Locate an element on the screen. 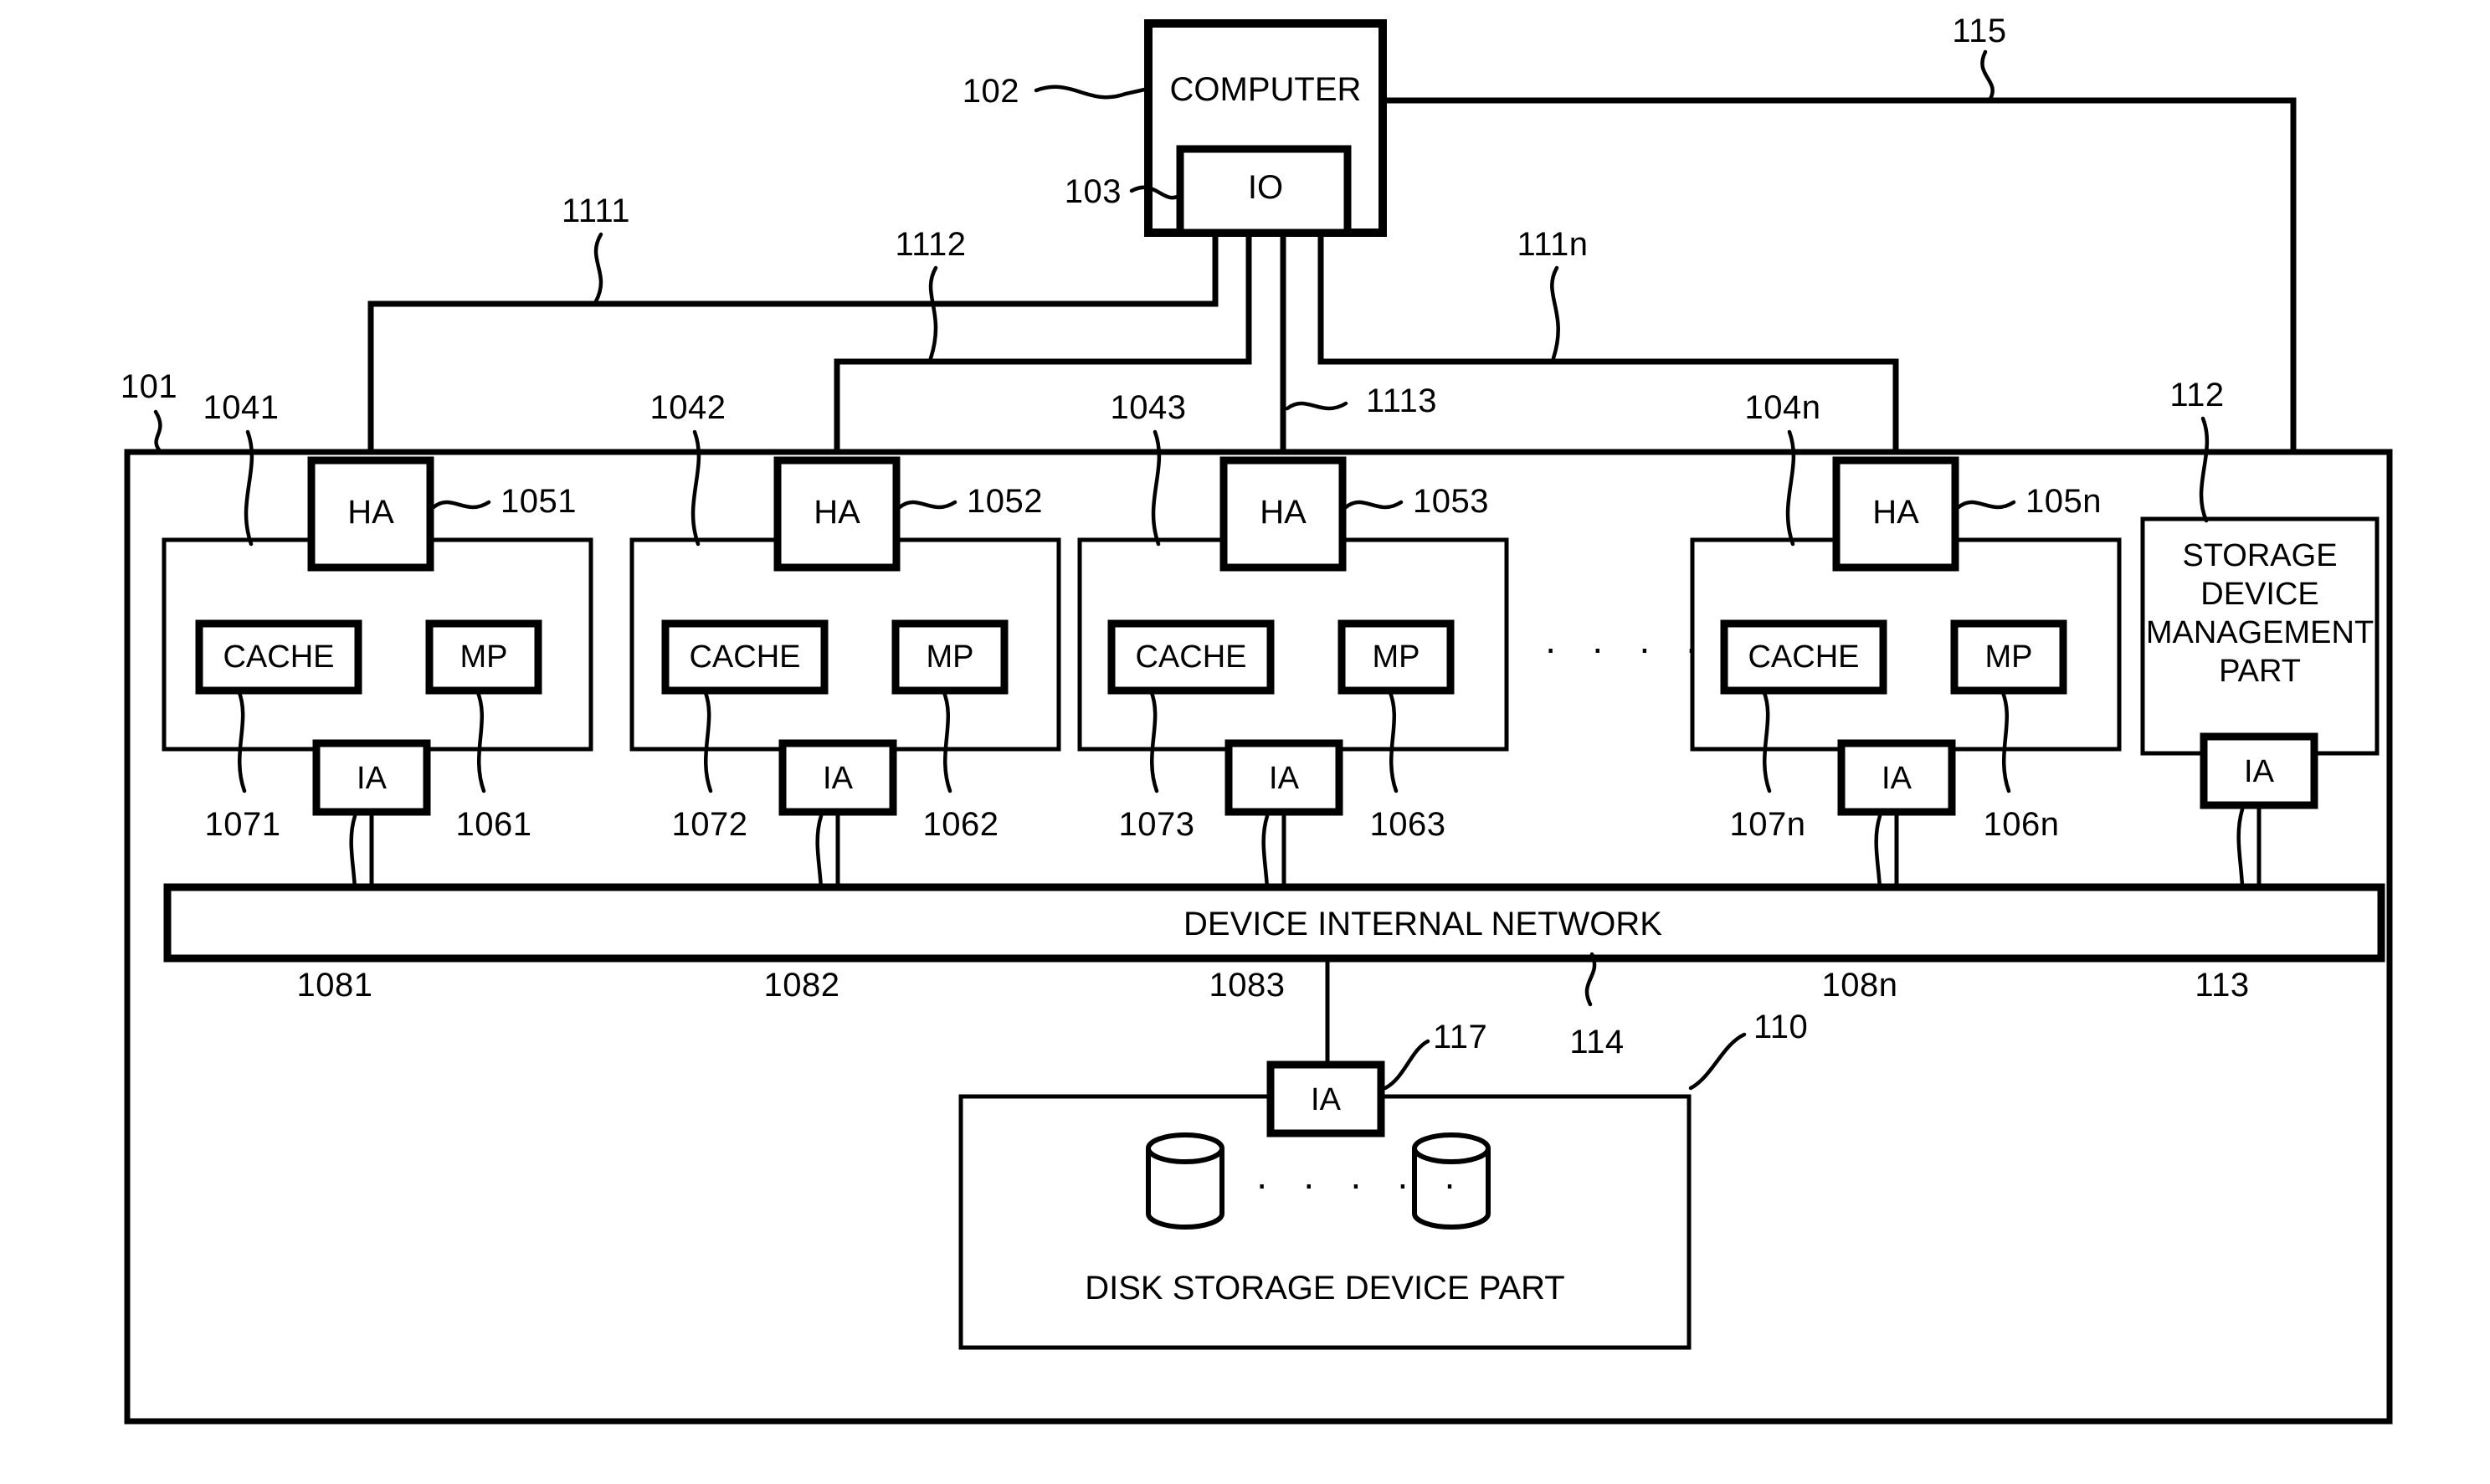 This screenshot has height=1484, width=2490. module-2-cache-label: CACHE is located at coordinates (744, 657).